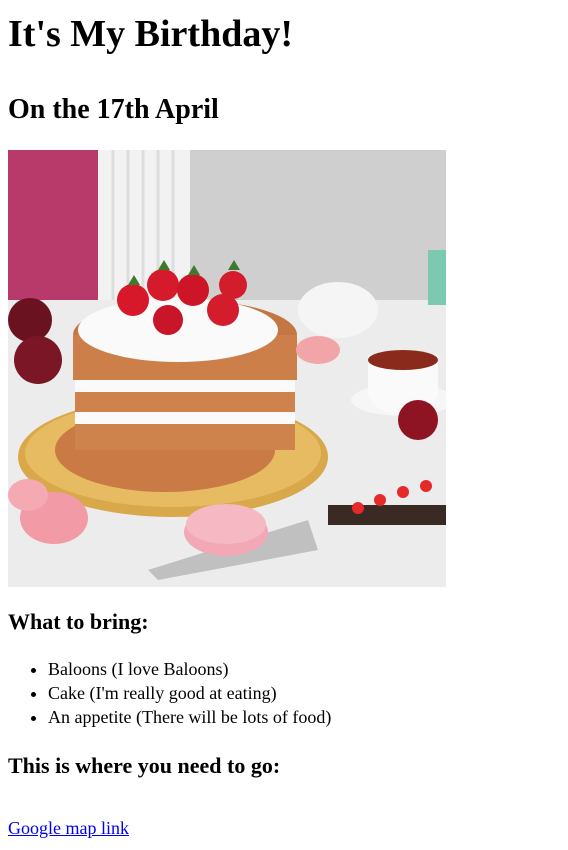  I want to click on list-item: Baloons (I love Baloons), so click(304, 669).